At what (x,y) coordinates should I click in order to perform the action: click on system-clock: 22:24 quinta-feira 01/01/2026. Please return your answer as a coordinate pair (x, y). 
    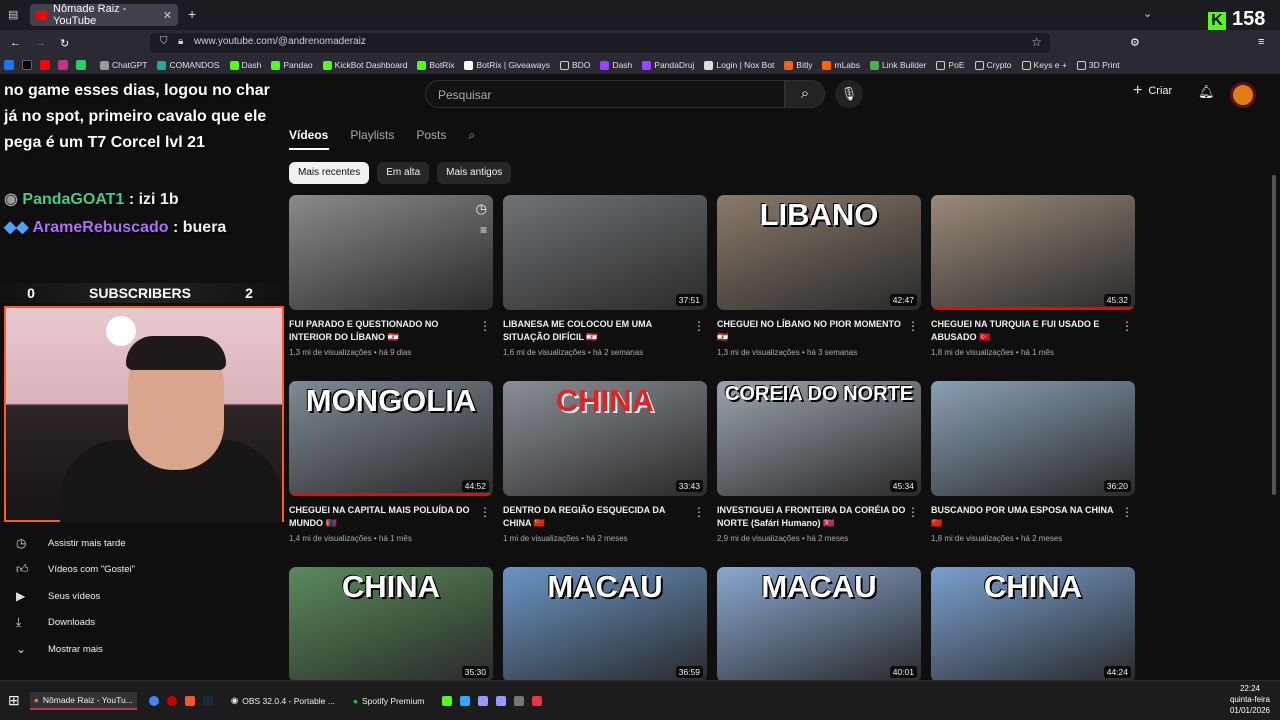
    Looking at the image, I should click on (1250, 699).